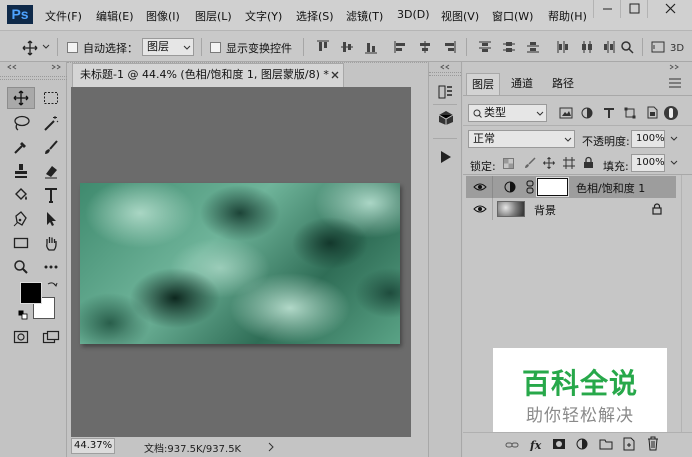 Image resolution: width=692 pixels, height=457 pixels. What do you see at coordinates (545, 210) in the screenshot?
I see `layer-name: 背景` at bounding box center [545, 210].